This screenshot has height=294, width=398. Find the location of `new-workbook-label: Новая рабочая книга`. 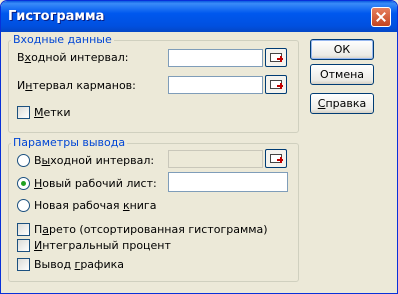

new-workbook-label: Новая рабочая книга is located at coordinates (95, 205).